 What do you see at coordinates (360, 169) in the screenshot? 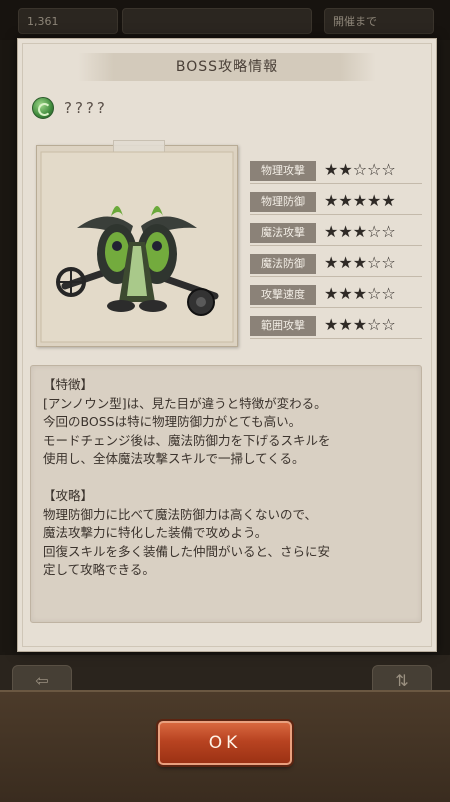
I see `star-rating: ★★☆☆☆` at bounding box center [360, 169].